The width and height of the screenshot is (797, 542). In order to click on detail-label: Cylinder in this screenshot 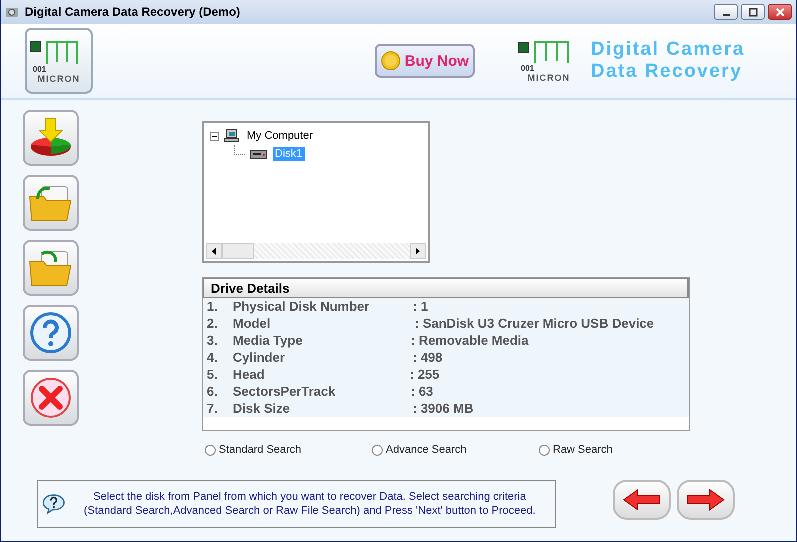, I will do `click(259, 357)`.